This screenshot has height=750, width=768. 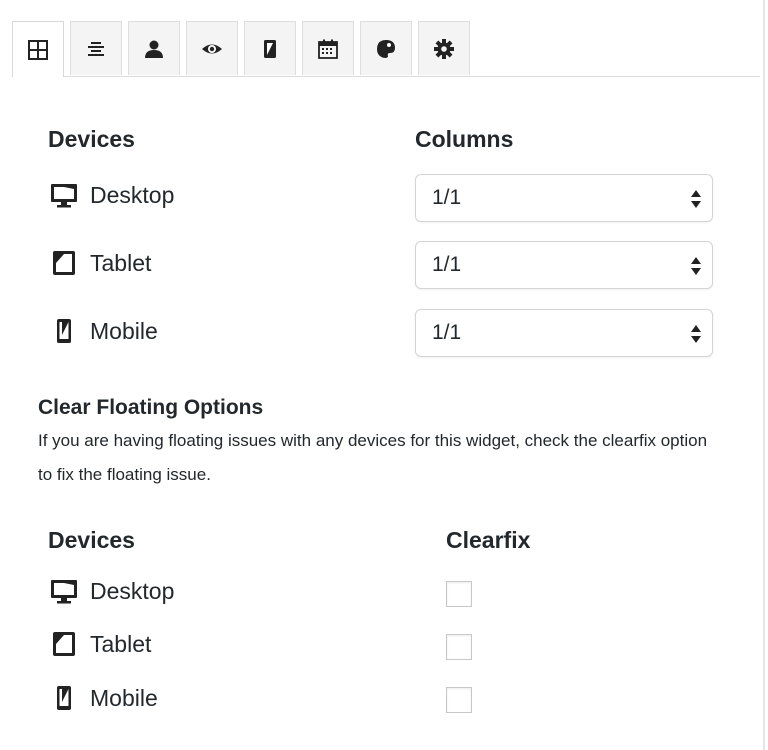 What do you see at coordinates (459, 647) in the screenshot?
I see `tablet-clearfix-checkbox` at bounding box center [459, 647].